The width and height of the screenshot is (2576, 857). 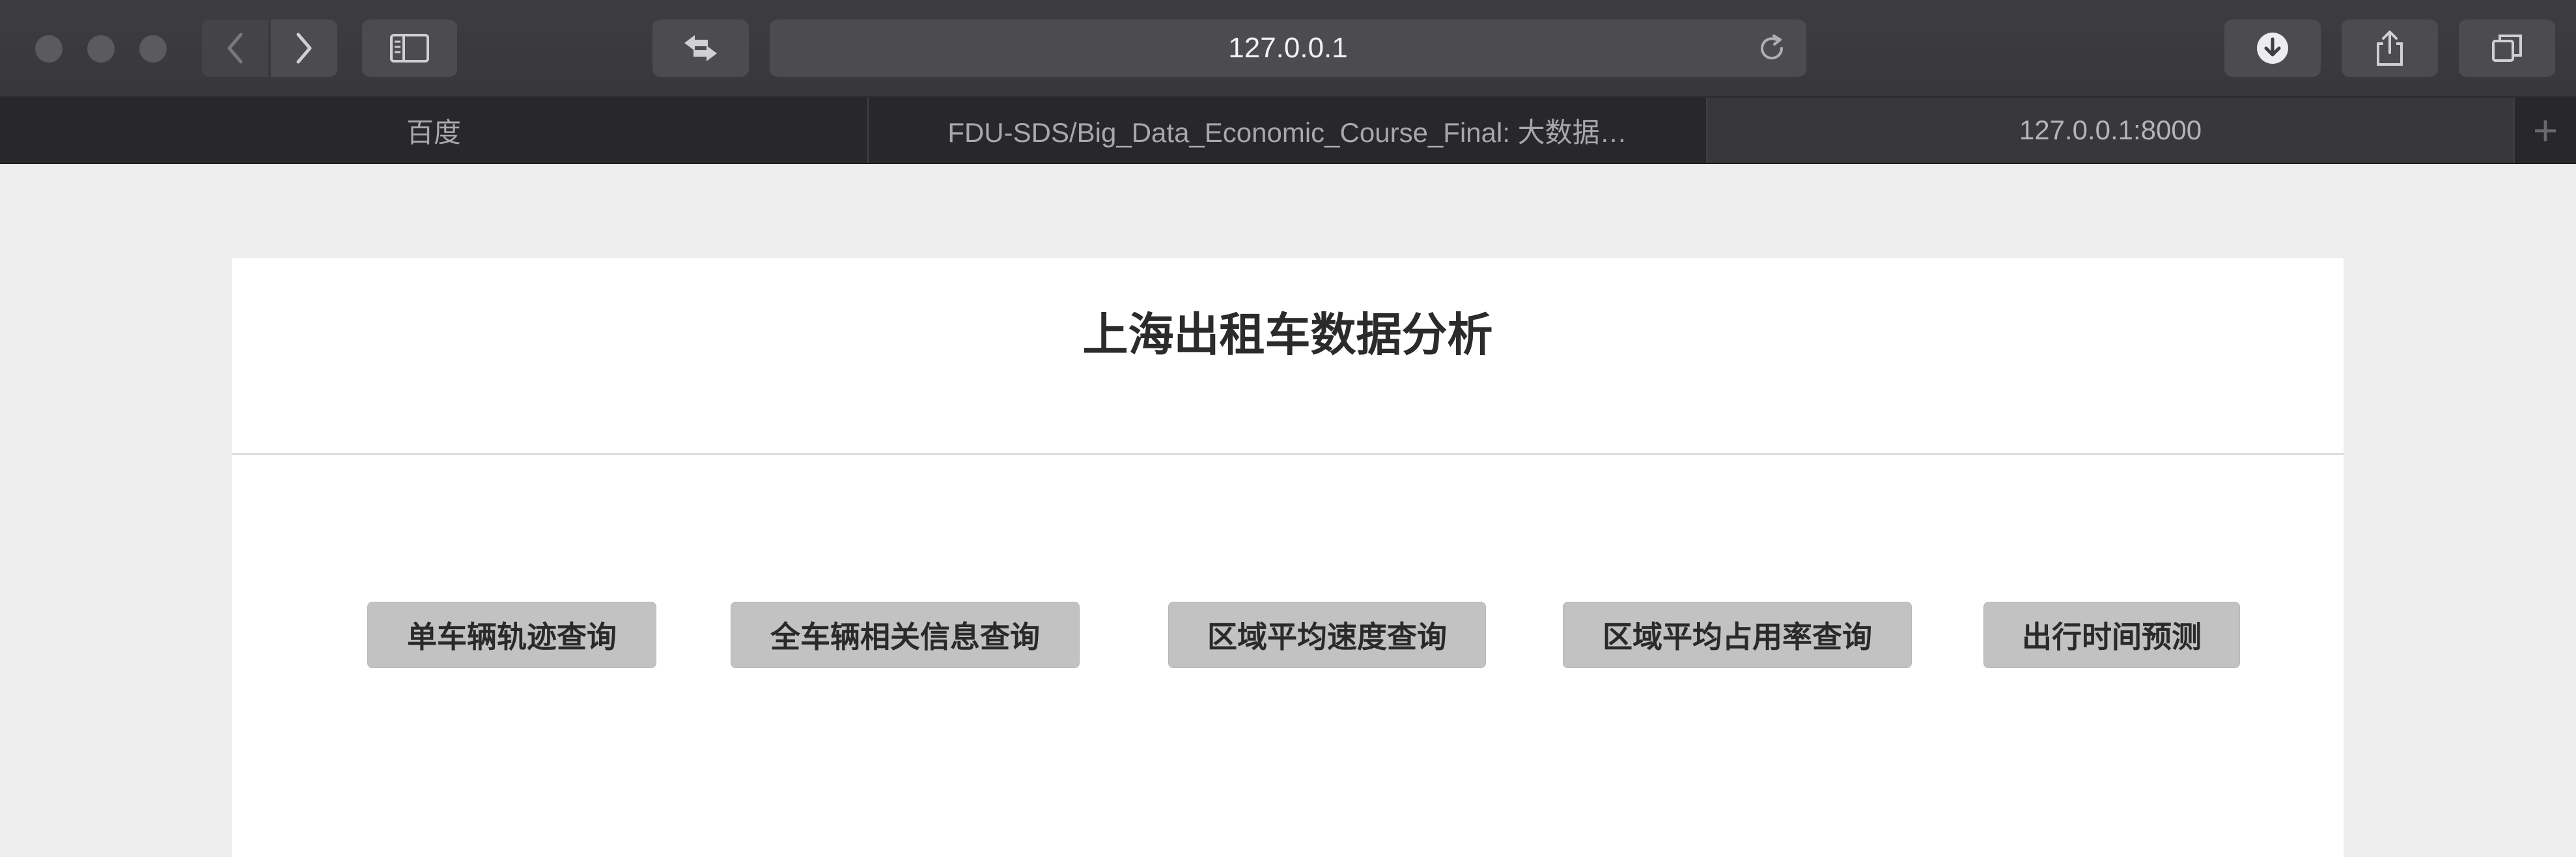 I want to click on area-avg-speed-button: 区域平均速度查询, so click(x=1327, y=635).